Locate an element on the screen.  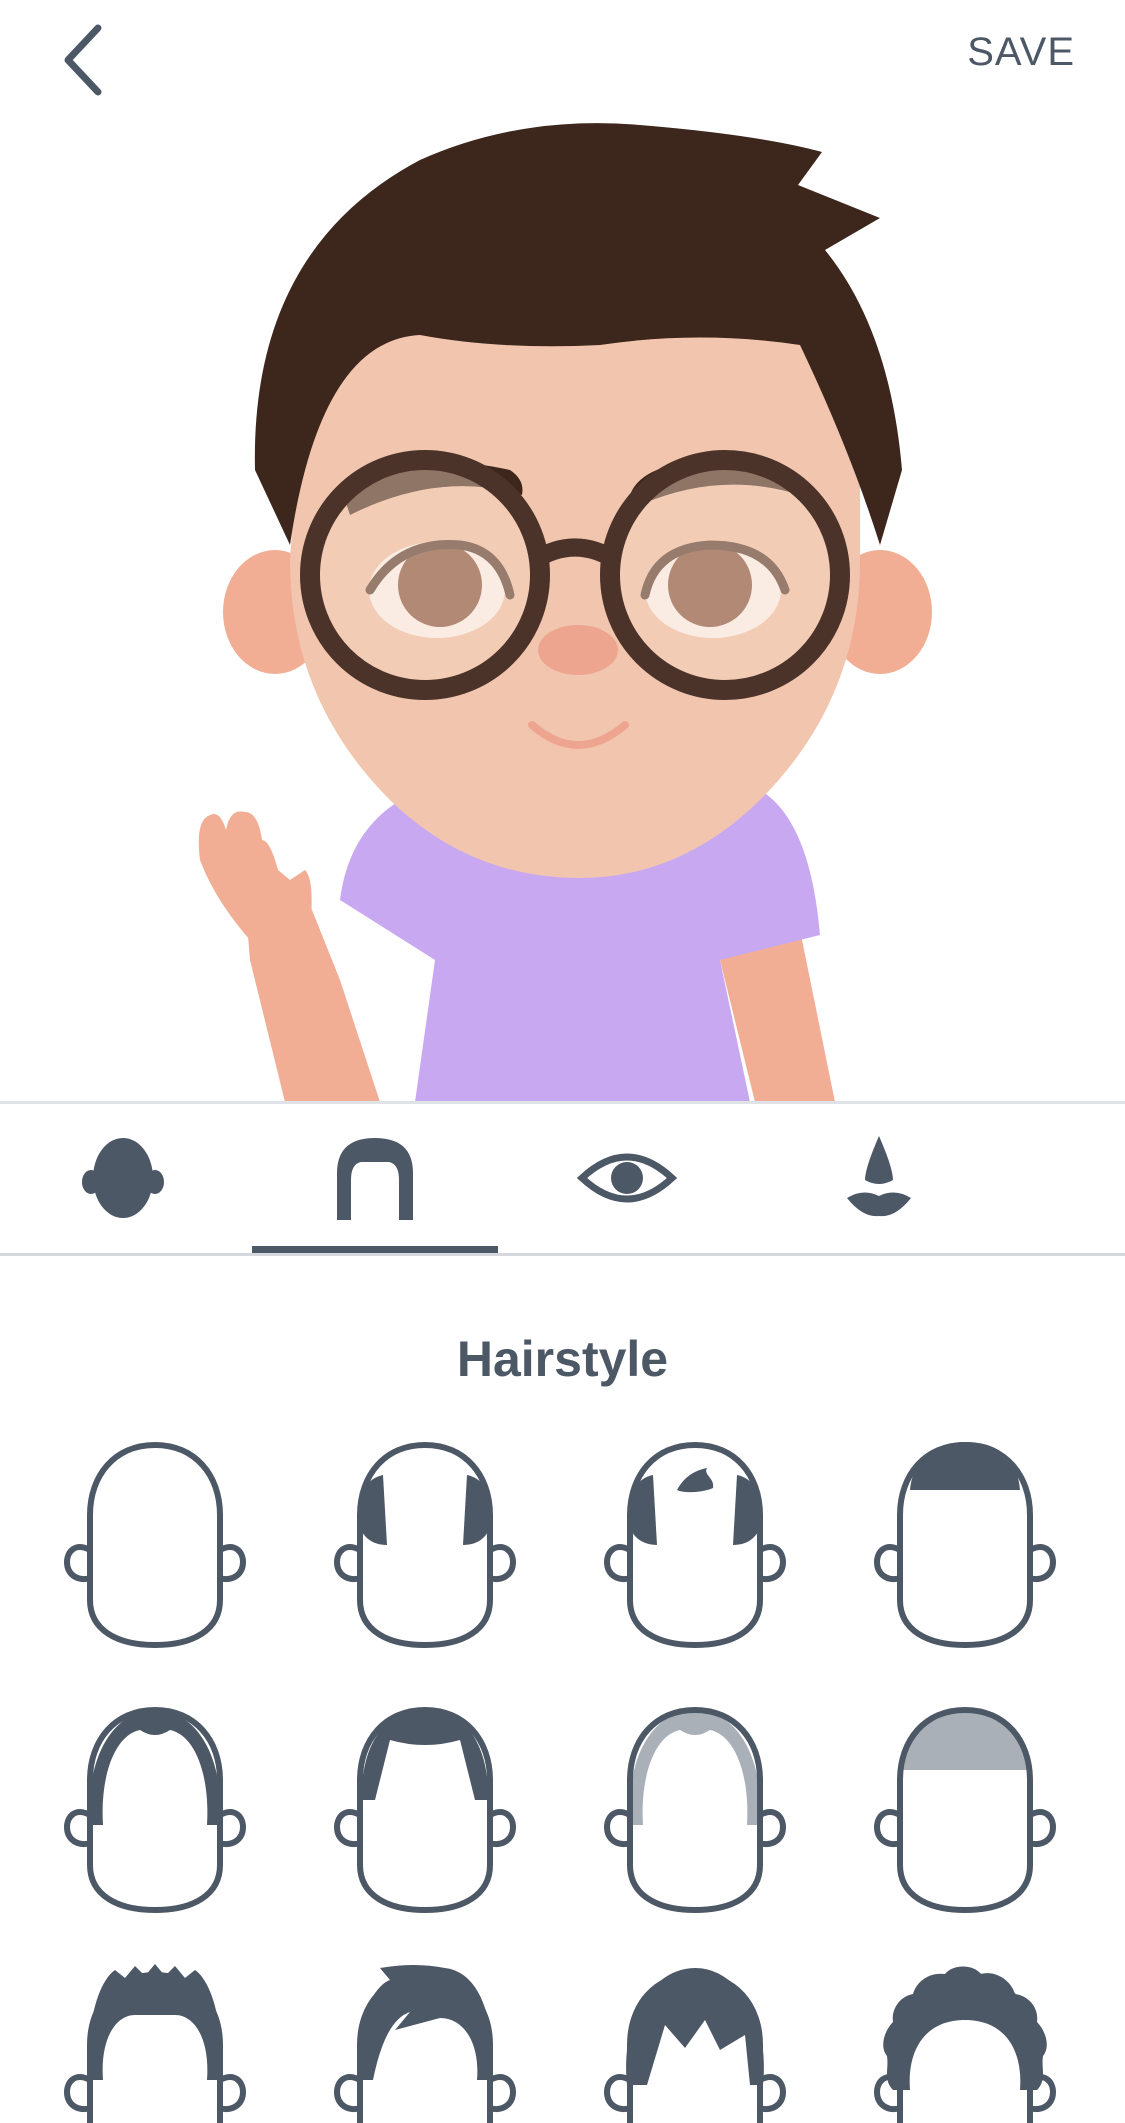
gray-receding-icon is located at coordinates (695, 1810).